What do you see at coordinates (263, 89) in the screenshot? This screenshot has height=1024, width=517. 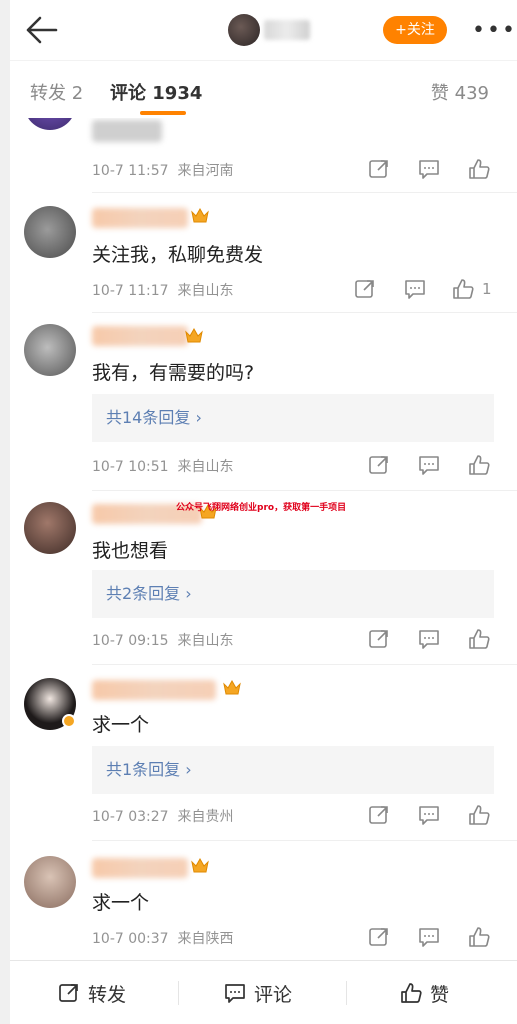 I see `tab-bar: 转发 2 评论 1934 赞 439` at bounding box center [263, 89].